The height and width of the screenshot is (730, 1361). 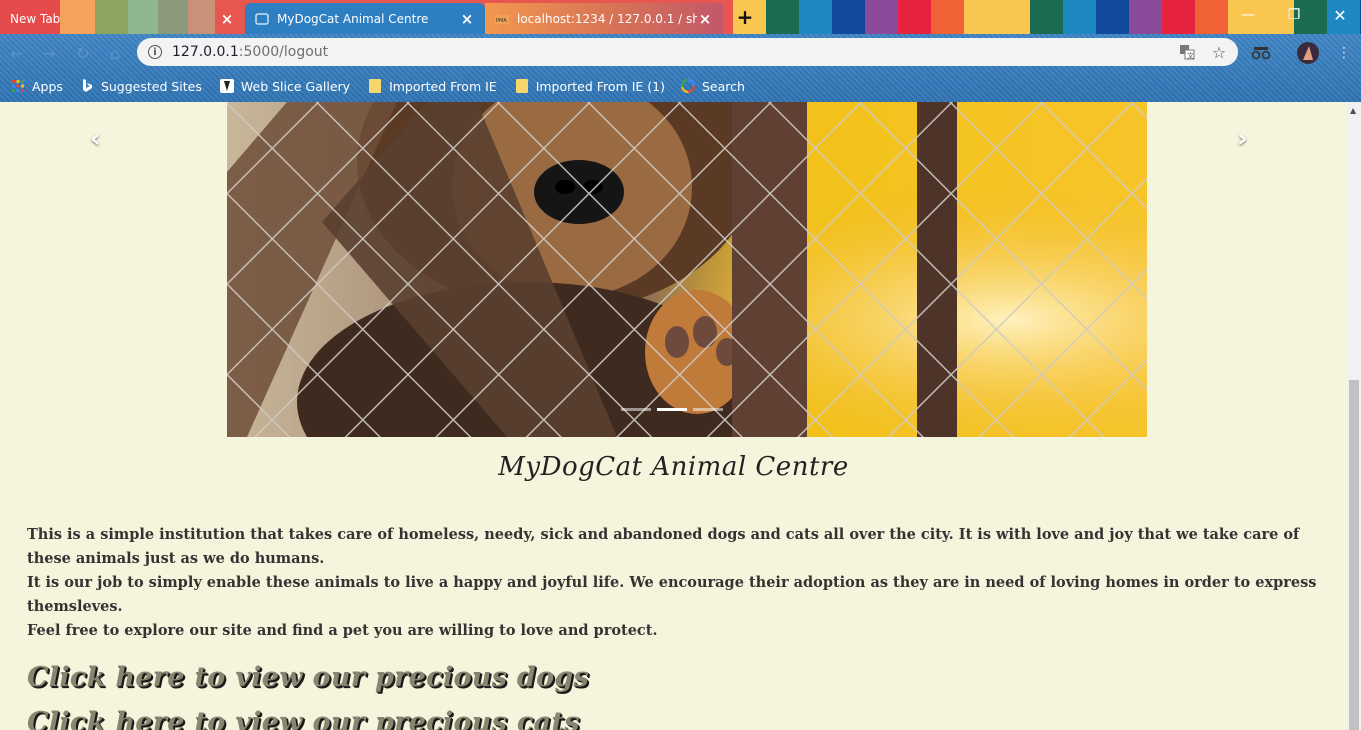 I want to click on bookmark-label: Imported From IE, so click(x=443, y=86).